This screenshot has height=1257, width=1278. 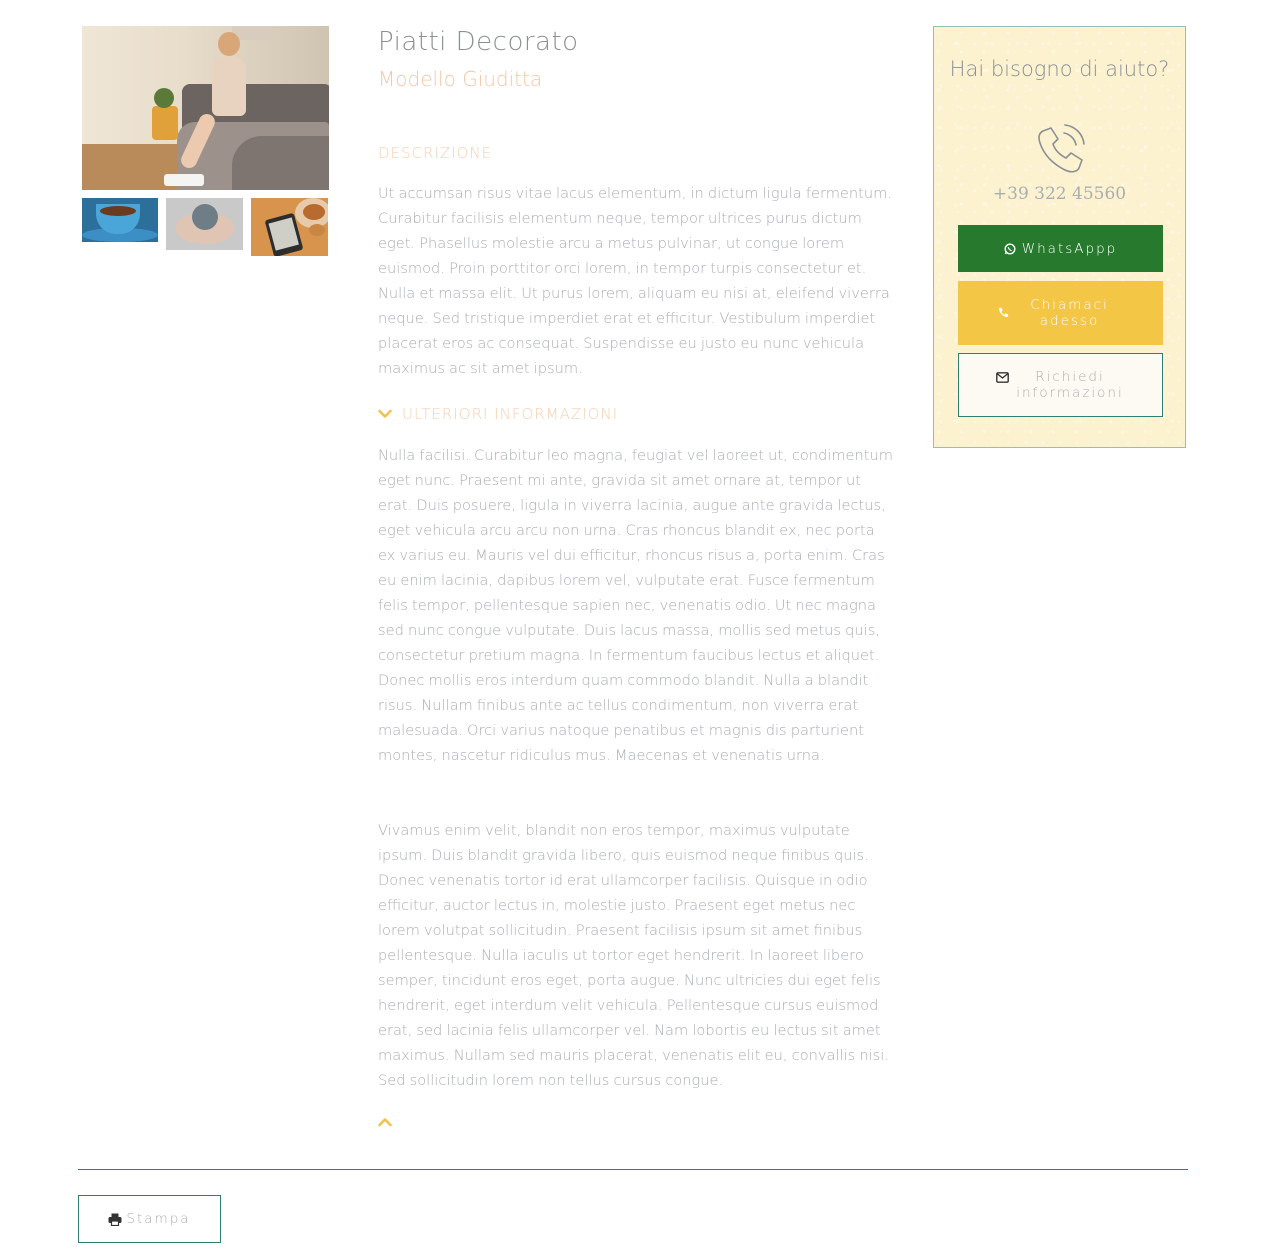 I want to click on printer-icon, so click(x=115, y=1219).